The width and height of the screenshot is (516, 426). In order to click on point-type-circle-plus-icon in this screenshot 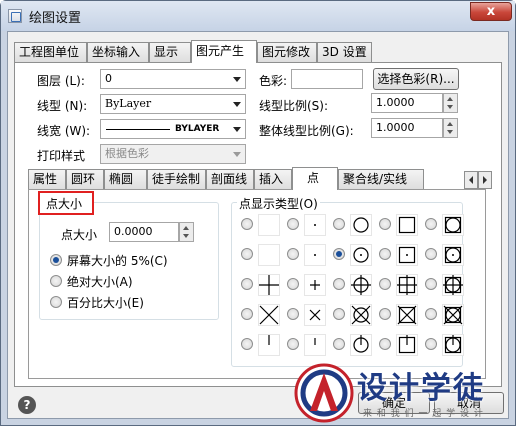, I will do `click(361, 285)`.